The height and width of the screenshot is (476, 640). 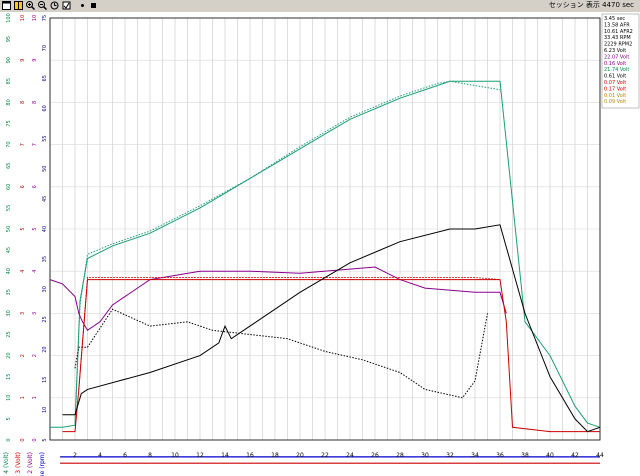 What do you see at coordinates (475, 455) in the screenshot?
I see `x-tick-label: 34` at bounding box center [475, 455].